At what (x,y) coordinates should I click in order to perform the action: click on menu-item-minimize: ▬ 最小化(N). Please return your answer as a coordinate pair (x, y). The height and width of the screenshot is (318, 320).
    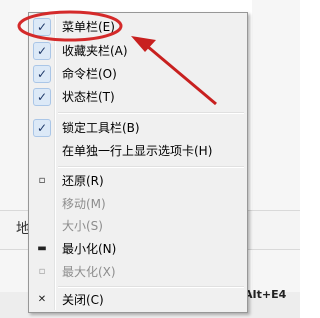
    Looking at the image, I should click on (138, 249).